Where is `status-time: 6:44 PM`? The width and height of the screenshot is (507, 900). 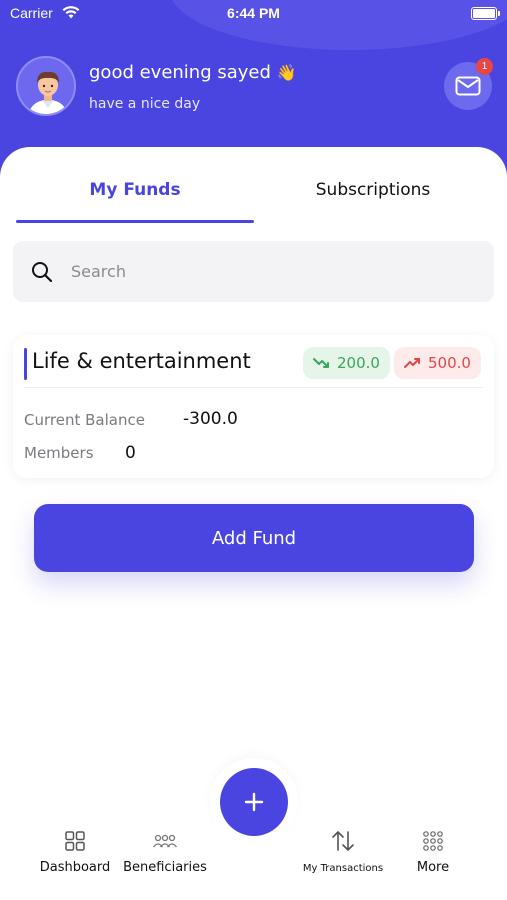
status-time: 6:44 PM is located at coordinates (253, 13).